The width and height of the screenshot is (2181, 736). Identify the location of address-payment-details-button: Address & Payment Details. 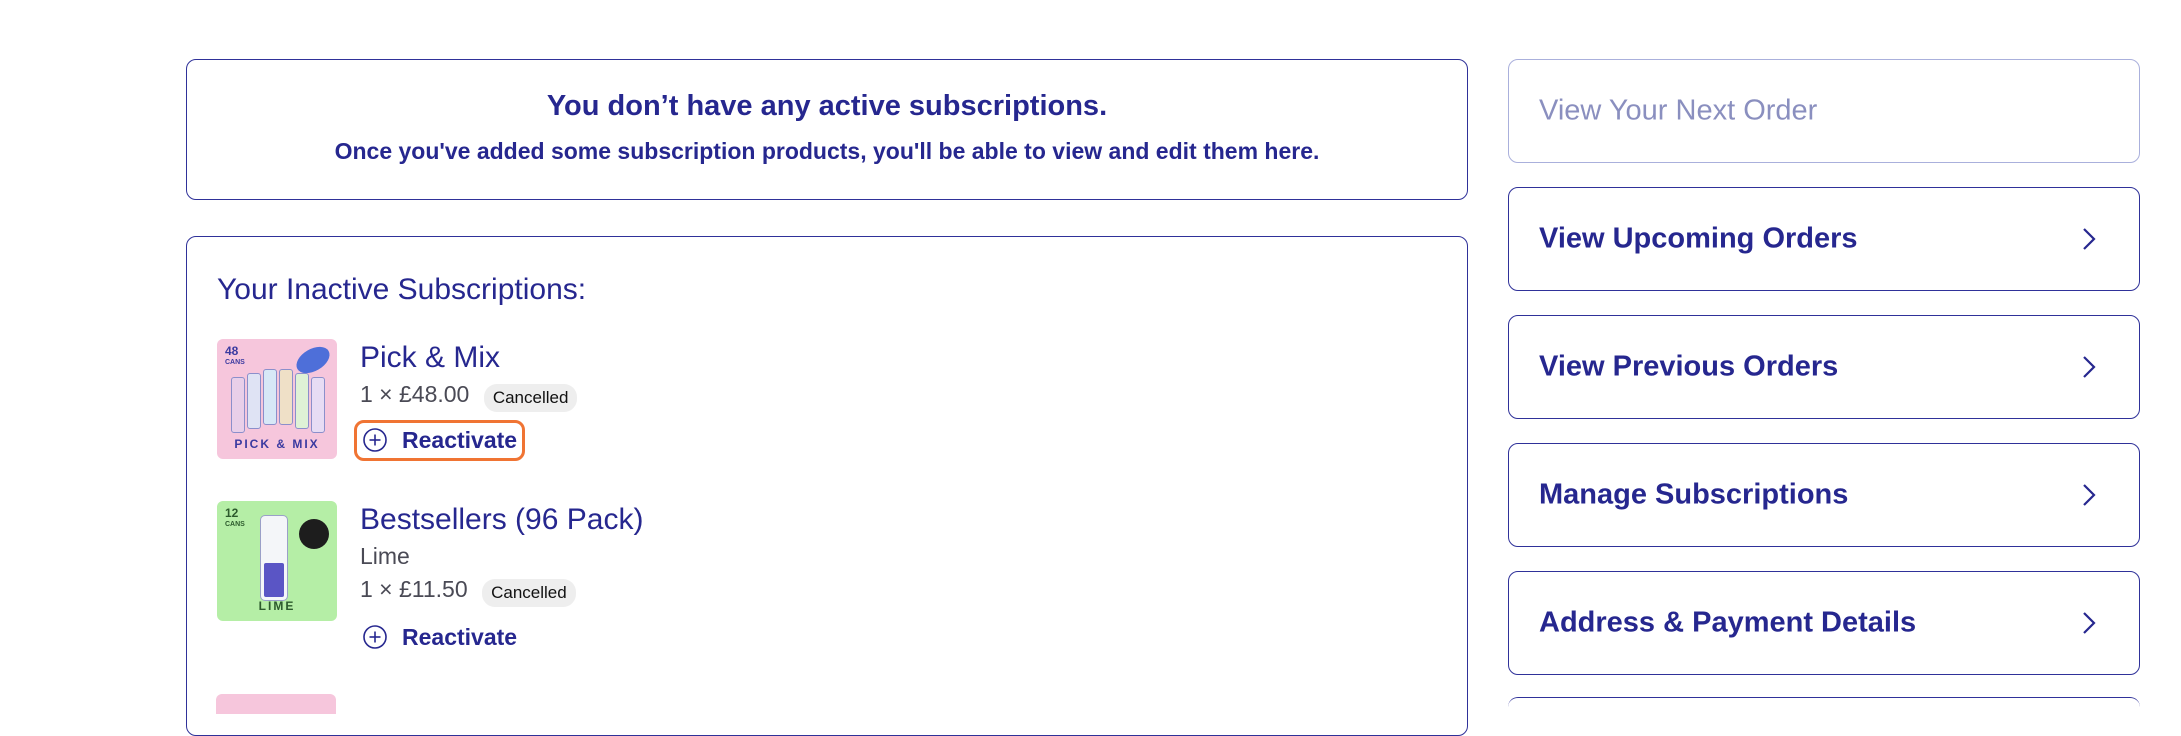
(1824, 623).